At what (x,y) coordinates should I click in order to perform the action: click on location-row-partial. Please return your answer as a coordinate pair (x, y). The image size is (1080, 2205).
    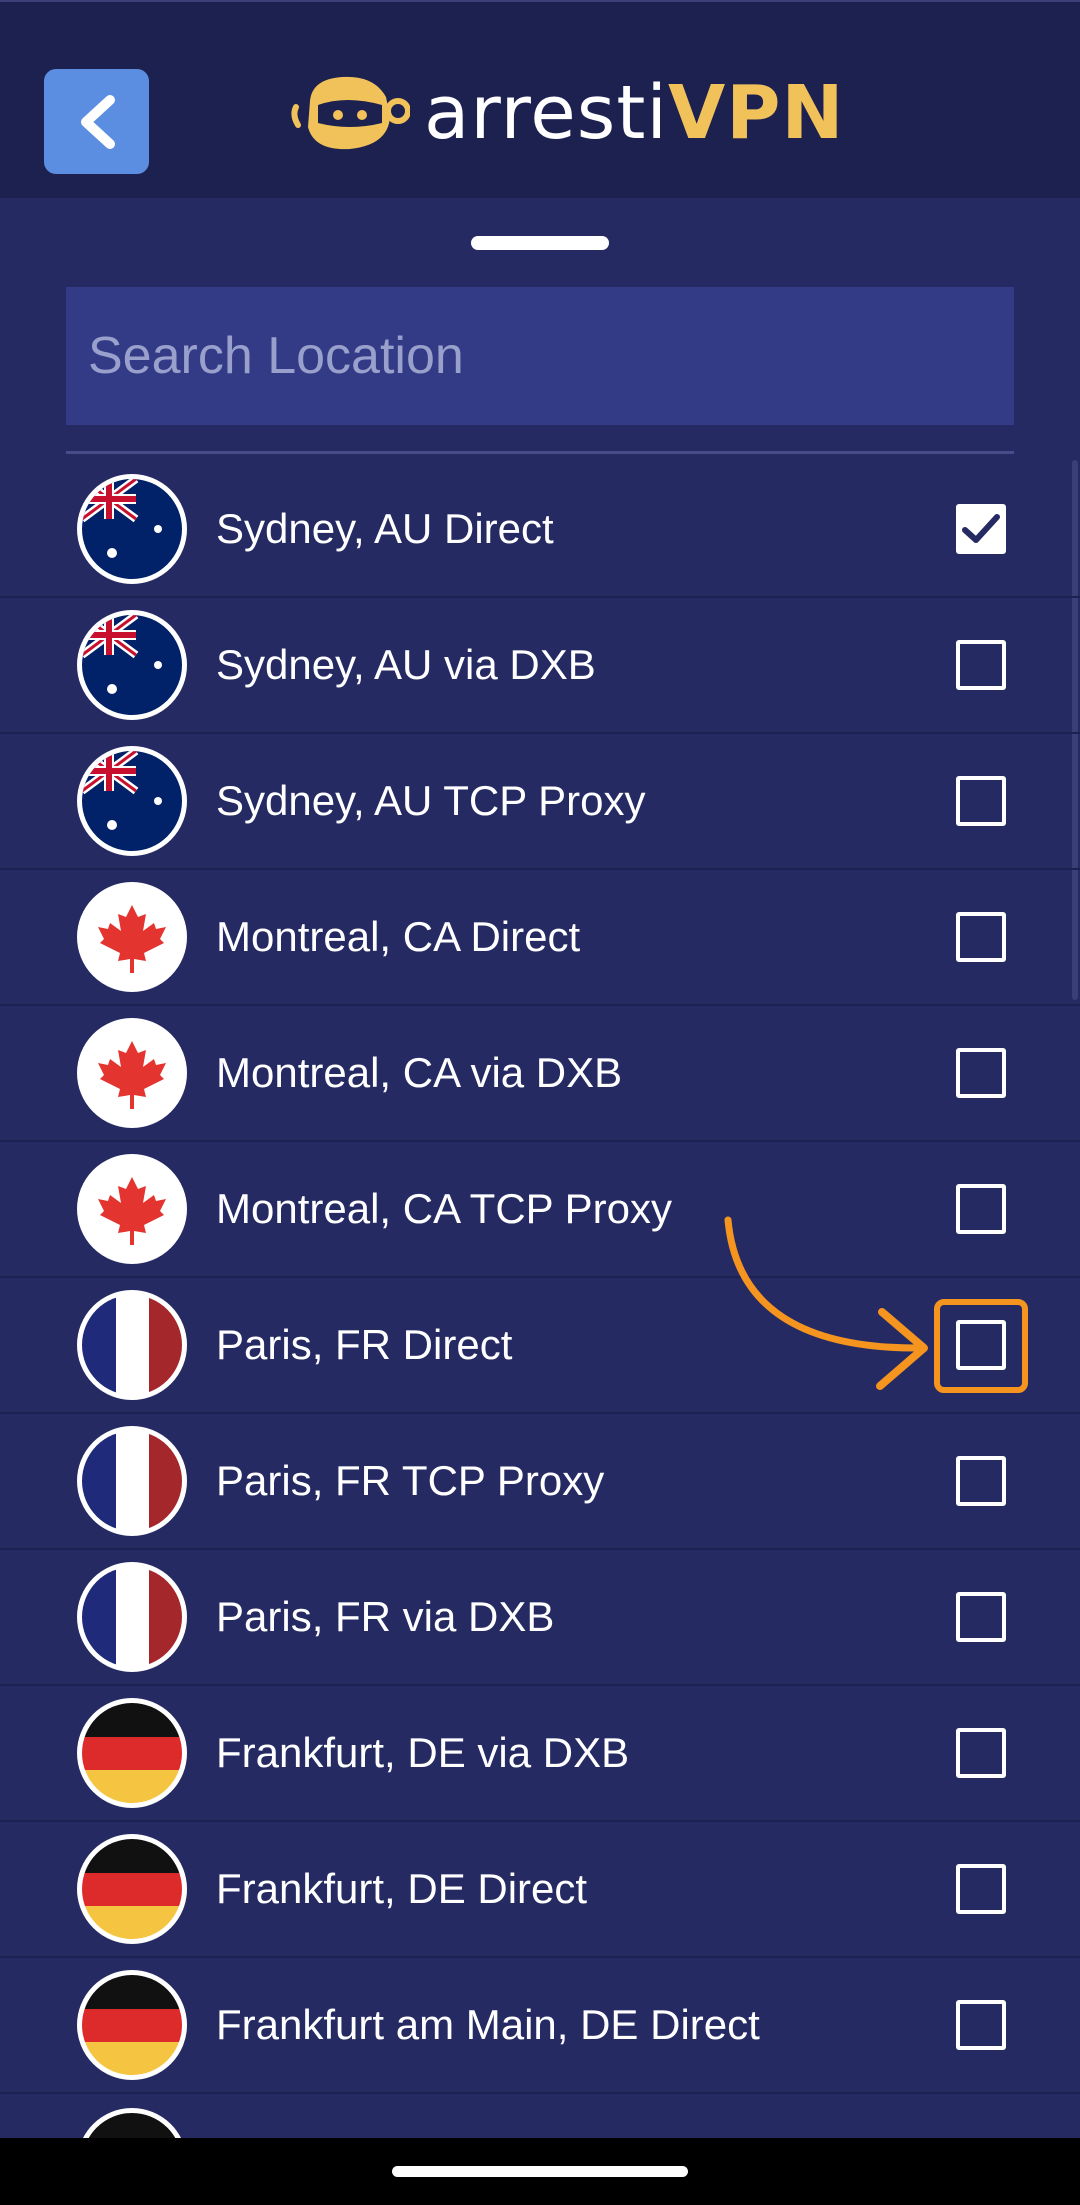
    Looking at the image, I should click on (540, 2116).